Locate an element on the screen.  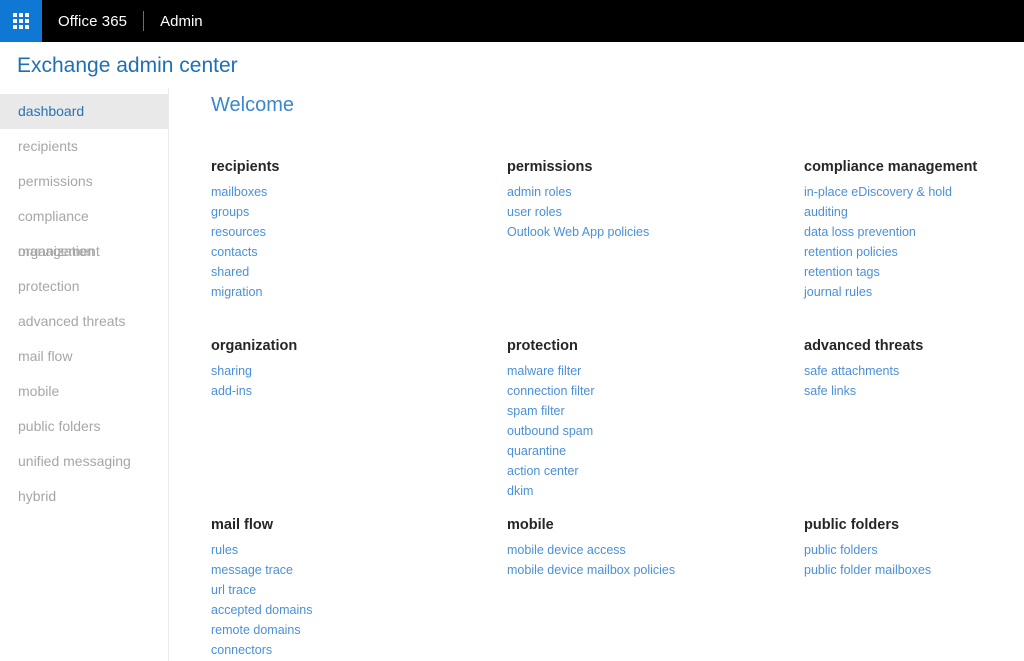
suite-app-label: Admin is located at coordinates (181, 21).